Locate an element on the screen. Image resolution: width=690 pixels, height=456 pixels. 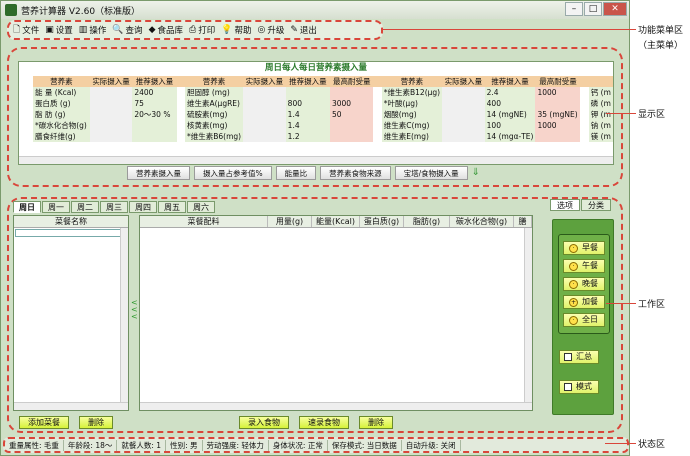
delete-meal-button: 删除 is located at coordinates (96, 422).